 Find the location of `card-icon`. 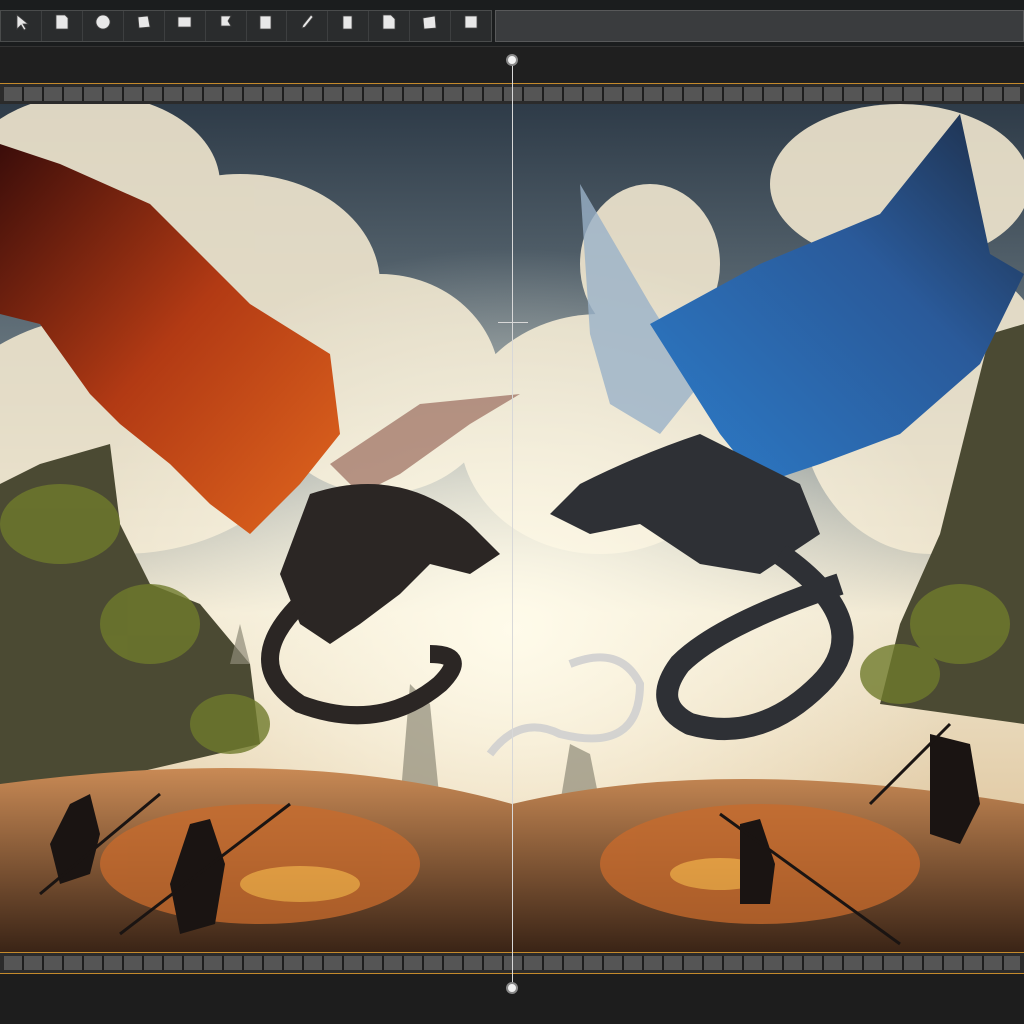

card-icon is located at coordinates (184, 22).